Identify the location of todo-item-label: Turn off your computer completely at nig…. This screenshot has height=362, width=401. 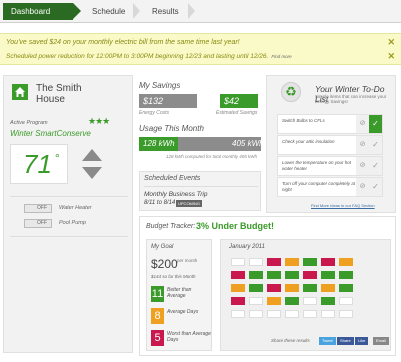
(318, 186).